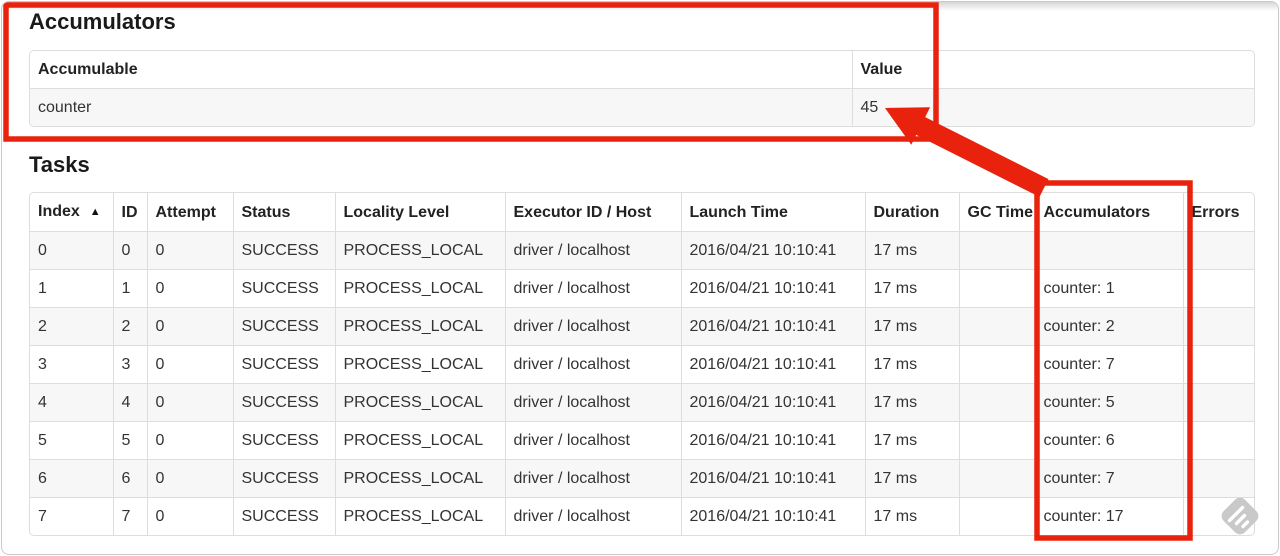 This screenshot has width=1280, height=556. Describe the element at coordinates (772, 212) in the screenshot. I see `column-header-launch-time: Launch Time` at that location.